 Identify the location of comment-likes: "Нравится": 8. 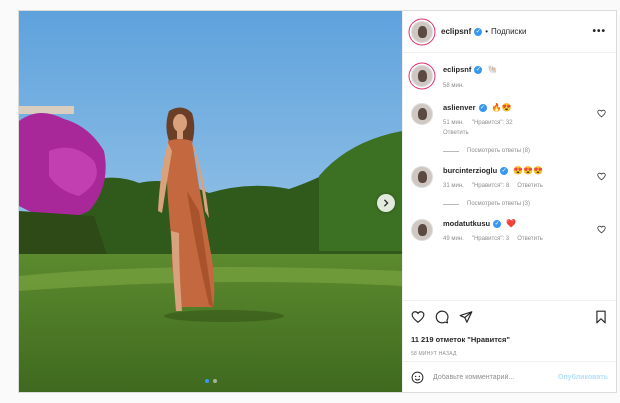
(490, 186).